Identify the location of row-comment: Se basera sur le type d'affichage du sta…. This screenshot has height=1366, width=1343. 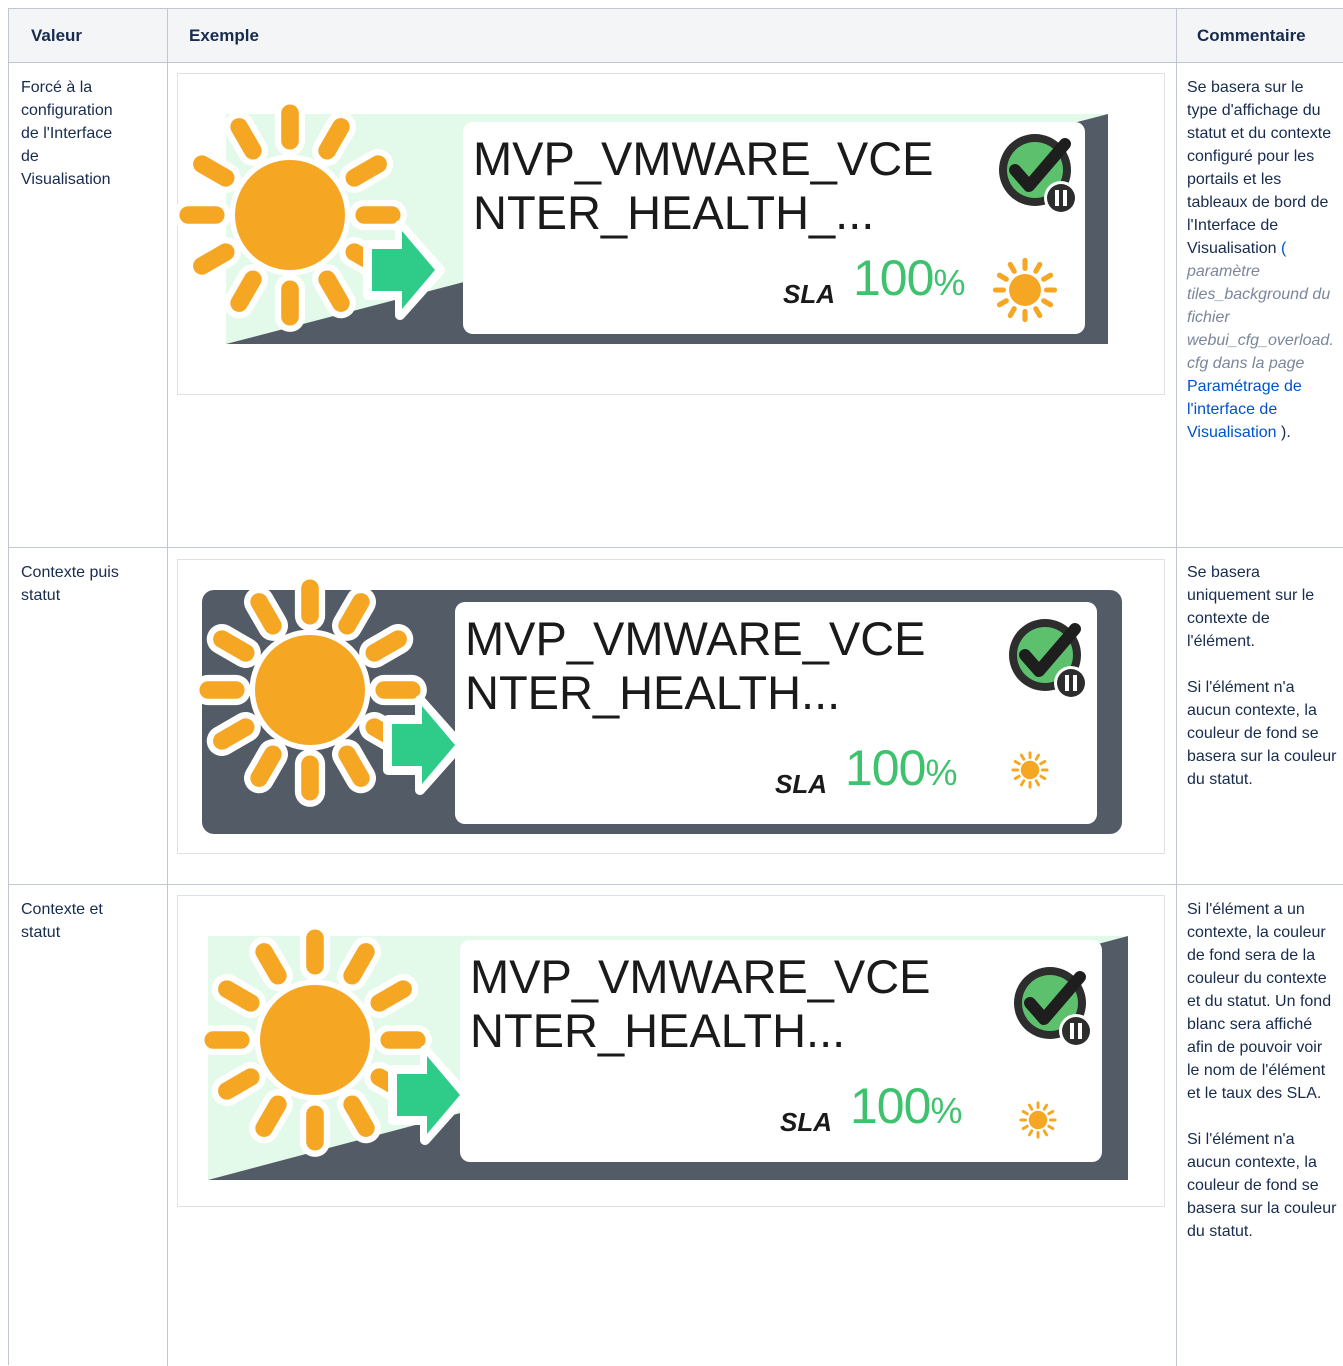
(1260, 260).